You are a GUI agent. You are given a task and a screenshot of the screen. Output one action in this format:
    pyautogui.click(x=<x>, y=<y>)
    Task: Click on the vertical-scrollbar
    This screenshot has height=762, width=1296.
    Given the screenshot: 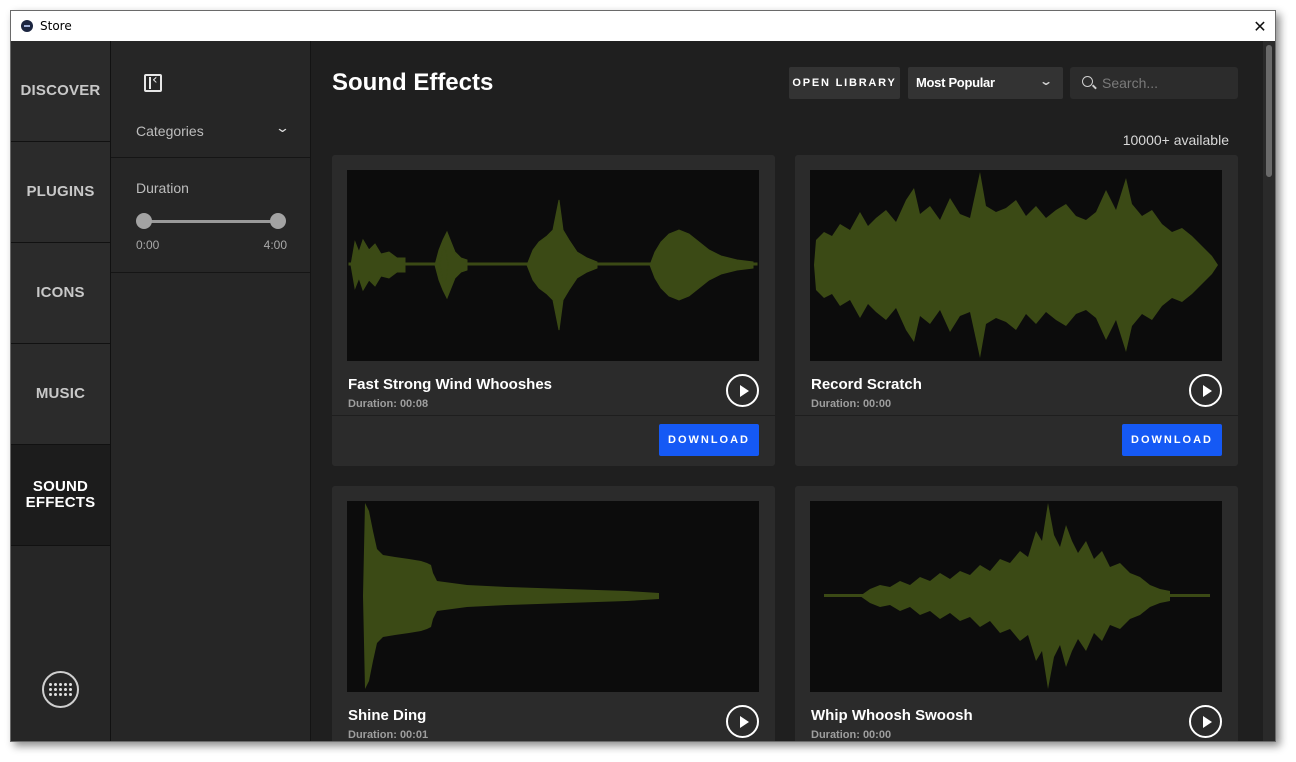 What is the action you would take?
    pyautogui.click(x=1269, y=391)
    